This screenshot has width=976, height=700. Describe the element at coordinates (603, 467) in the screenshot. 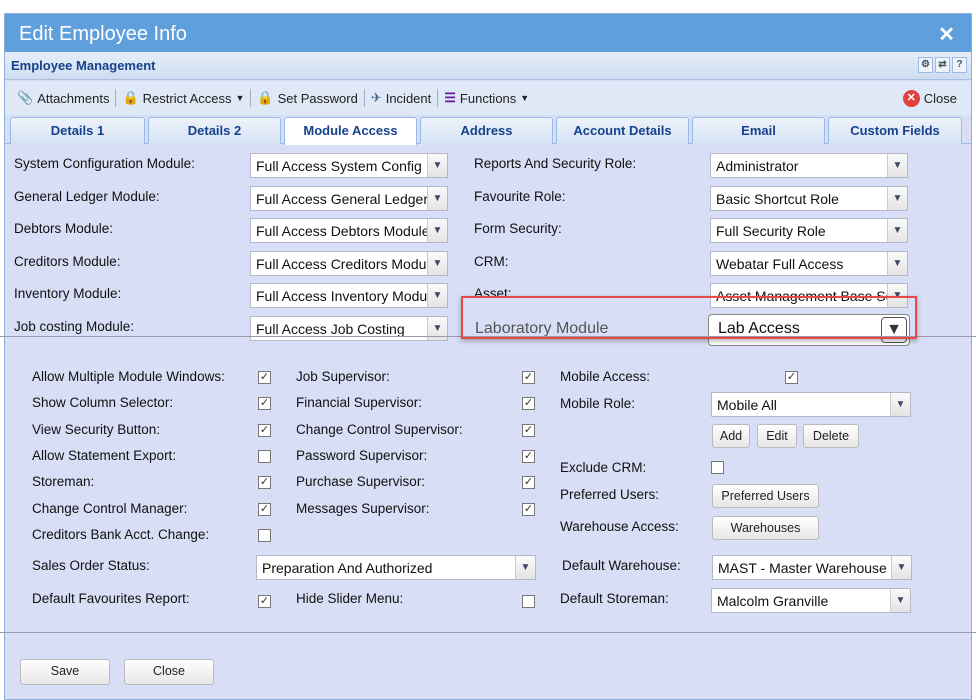

I see `exclude-crm-label: Exclude CRM:` at that location.